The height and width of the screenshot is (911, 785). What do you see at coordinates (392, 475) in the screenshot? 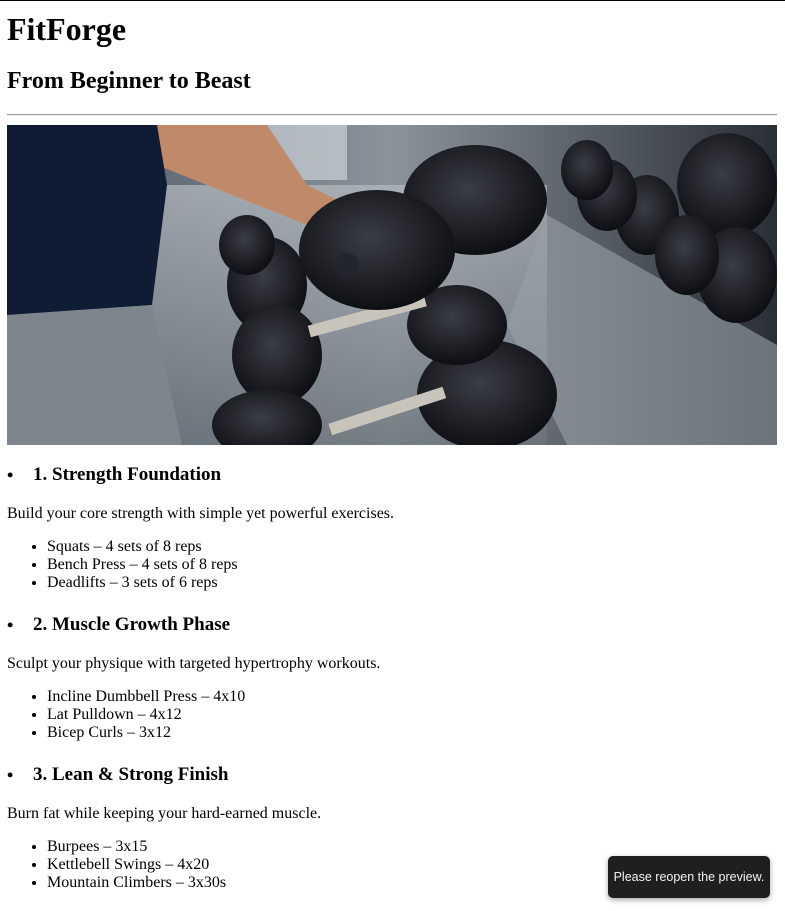
I see `phase-title: • 1. Strength Foundation` at bounding box center [392, 475].